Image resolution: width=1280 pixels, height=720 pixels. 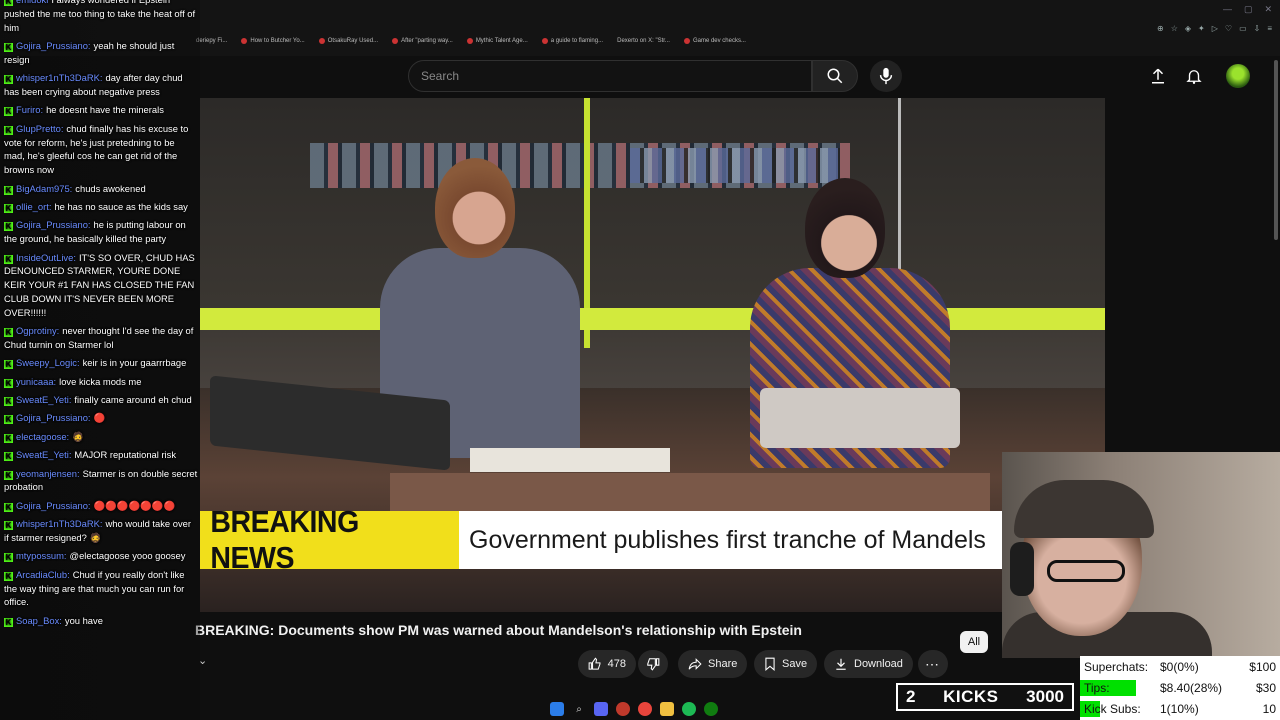 What do you see at coordinates (1179, 709) in the screenshot?
I see `stat-value: 1(10%)` at bounding box center [1179, 709].